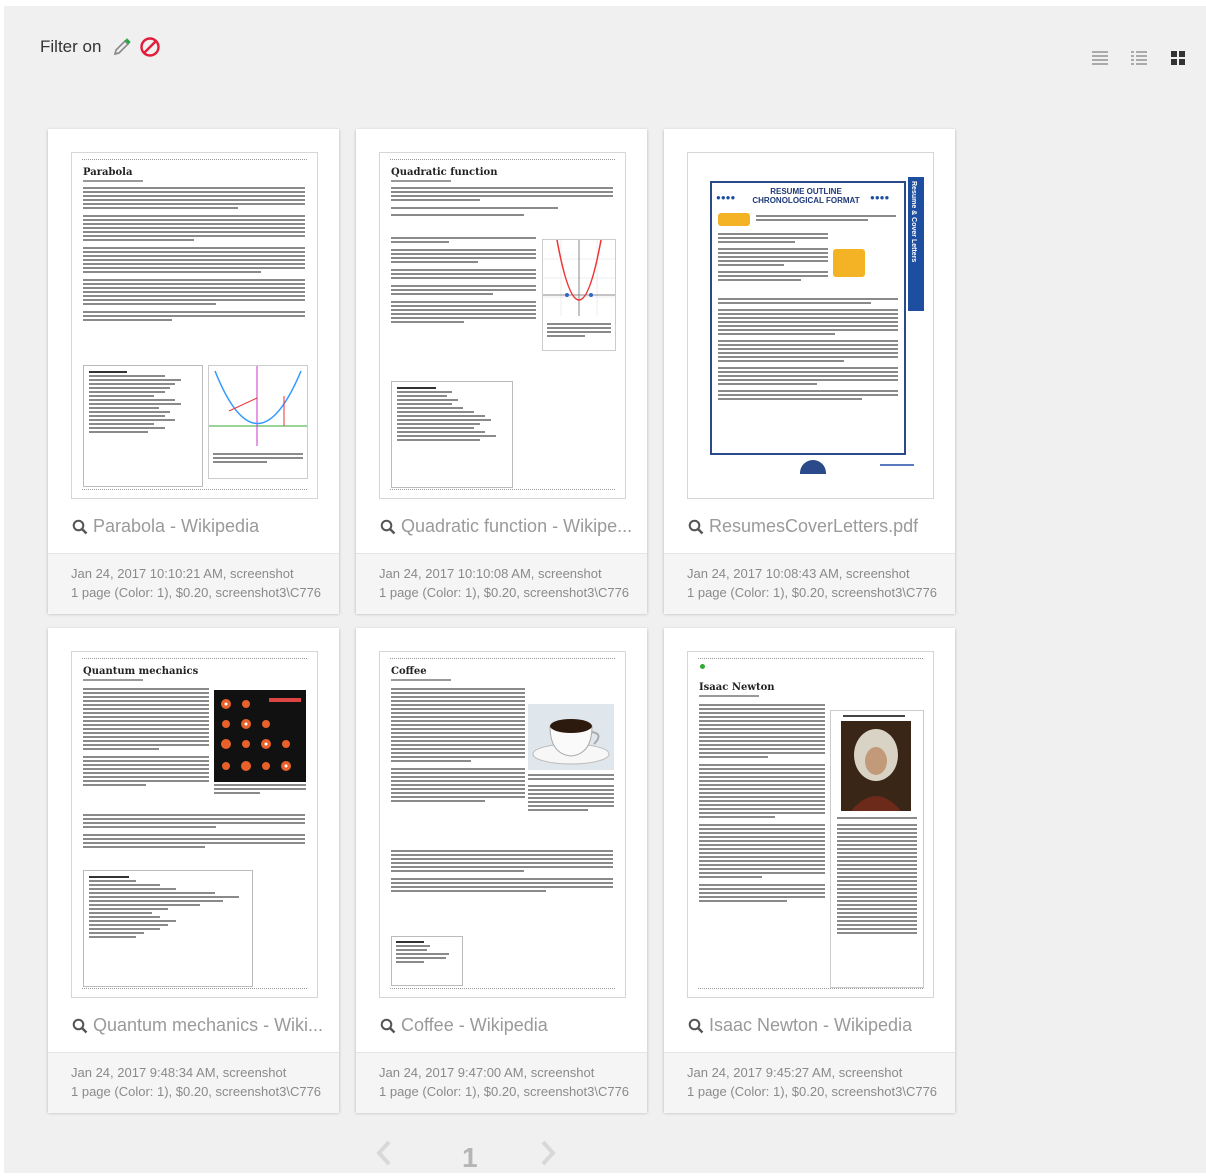 This screenshot has height=1176, width=1206. What do you see at coordinates (182, 573) in the screenshot?
I see `document-date: Jan 24, 2017 10:10:21 AM, screenshot` at bounding box center [182, 573].